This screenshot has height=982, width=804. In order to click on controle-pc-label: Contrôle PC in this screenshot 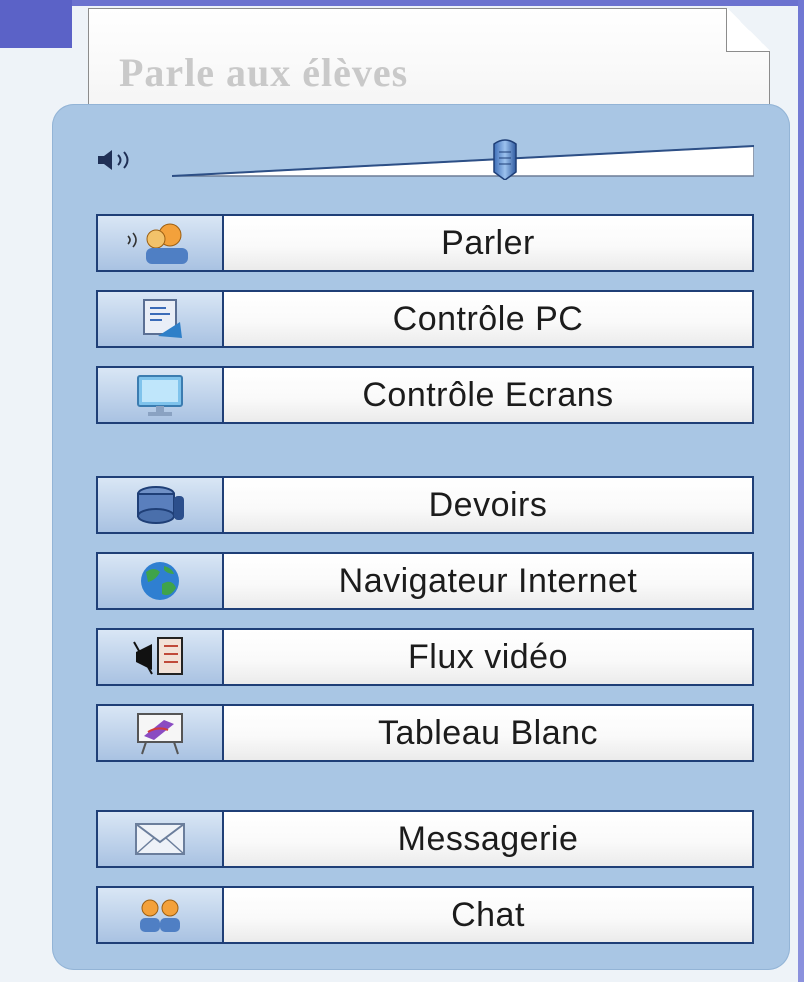, I will do `click(488, 319)`.